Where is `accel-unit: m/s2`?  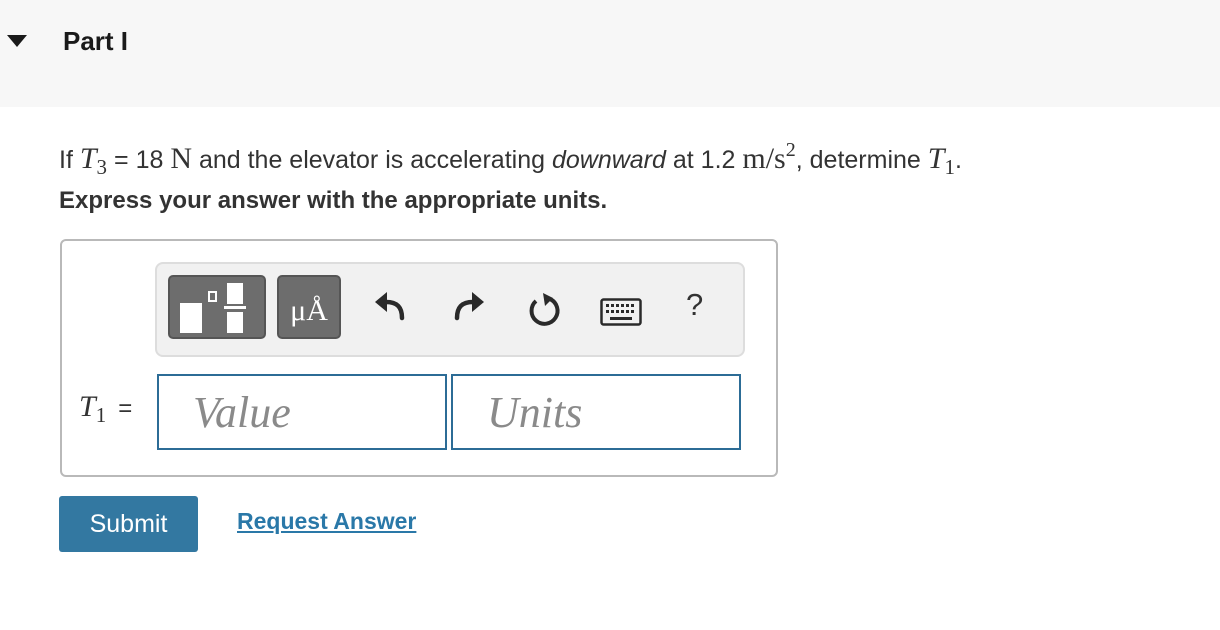 accel-unit: m/s2 is located at coordinates (769, 157).